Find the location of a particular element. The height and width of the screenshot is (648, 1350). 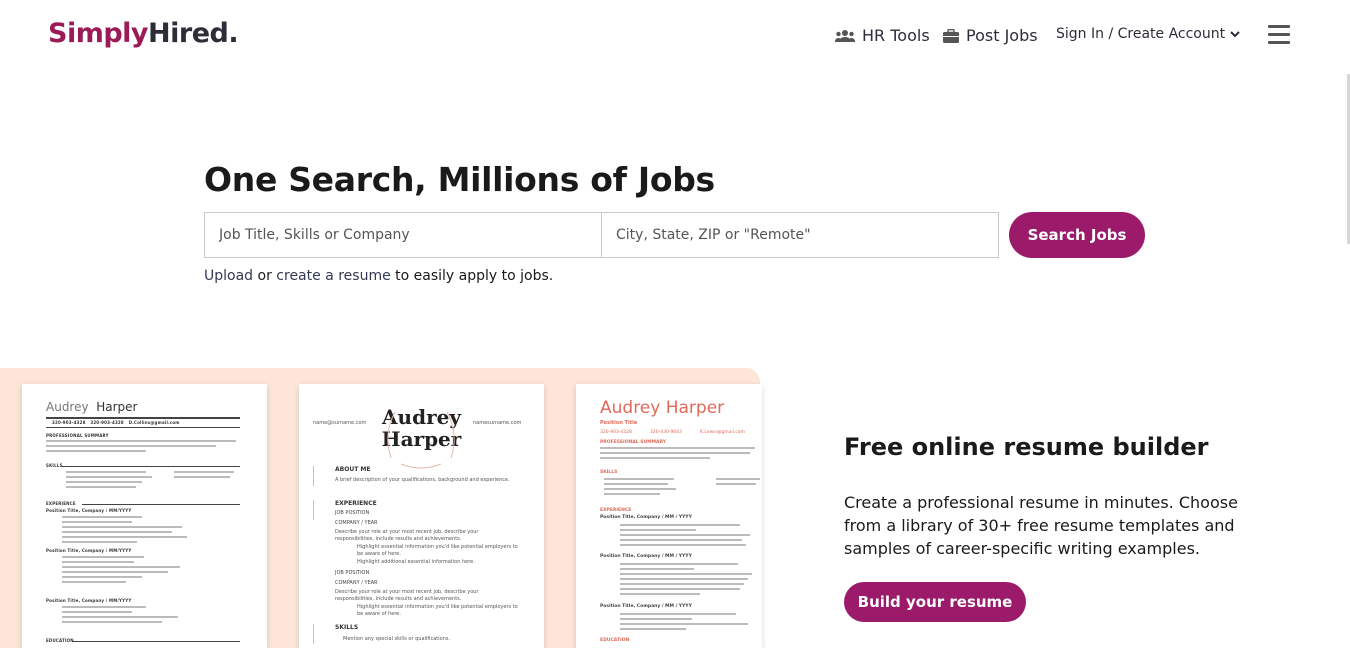

build-resume-button: Build your resume is located at coordinates (935, 602).